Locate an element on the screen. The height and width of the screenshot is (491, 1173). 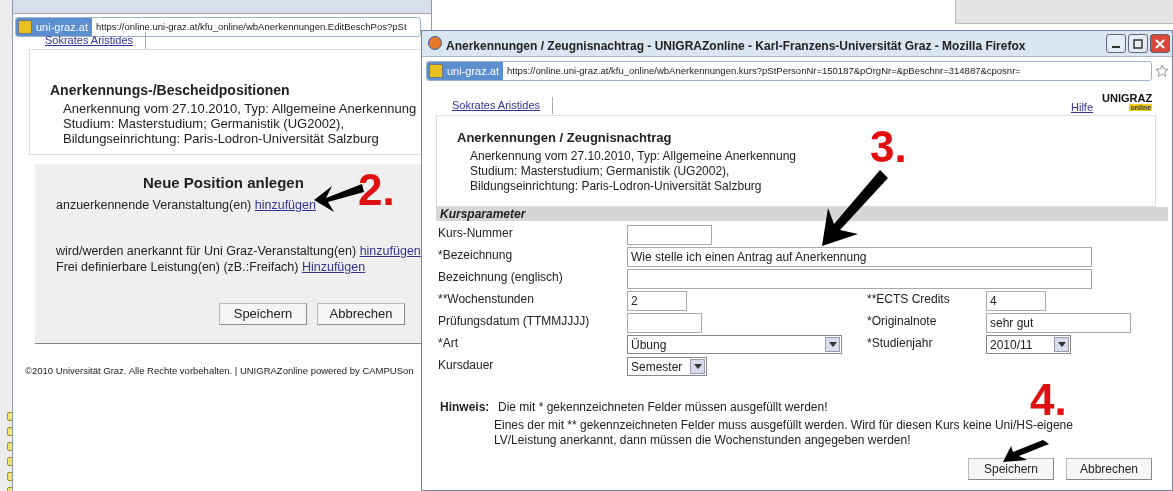
browser-logo-icon is located at coordinates (435, 43).